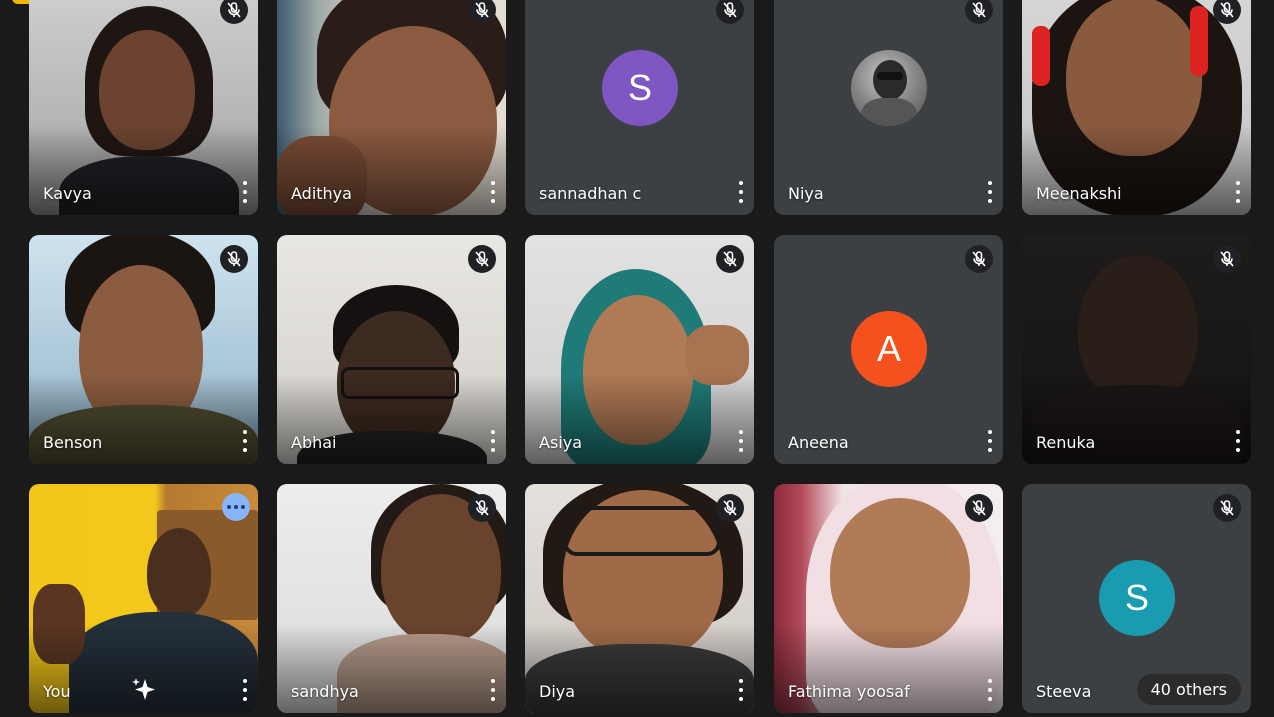 The width and height of the screenshot is (1274, 717). Describe the element at coordinates (73, 442) in the screenshot. I see `participant-name: Benson` at that location.